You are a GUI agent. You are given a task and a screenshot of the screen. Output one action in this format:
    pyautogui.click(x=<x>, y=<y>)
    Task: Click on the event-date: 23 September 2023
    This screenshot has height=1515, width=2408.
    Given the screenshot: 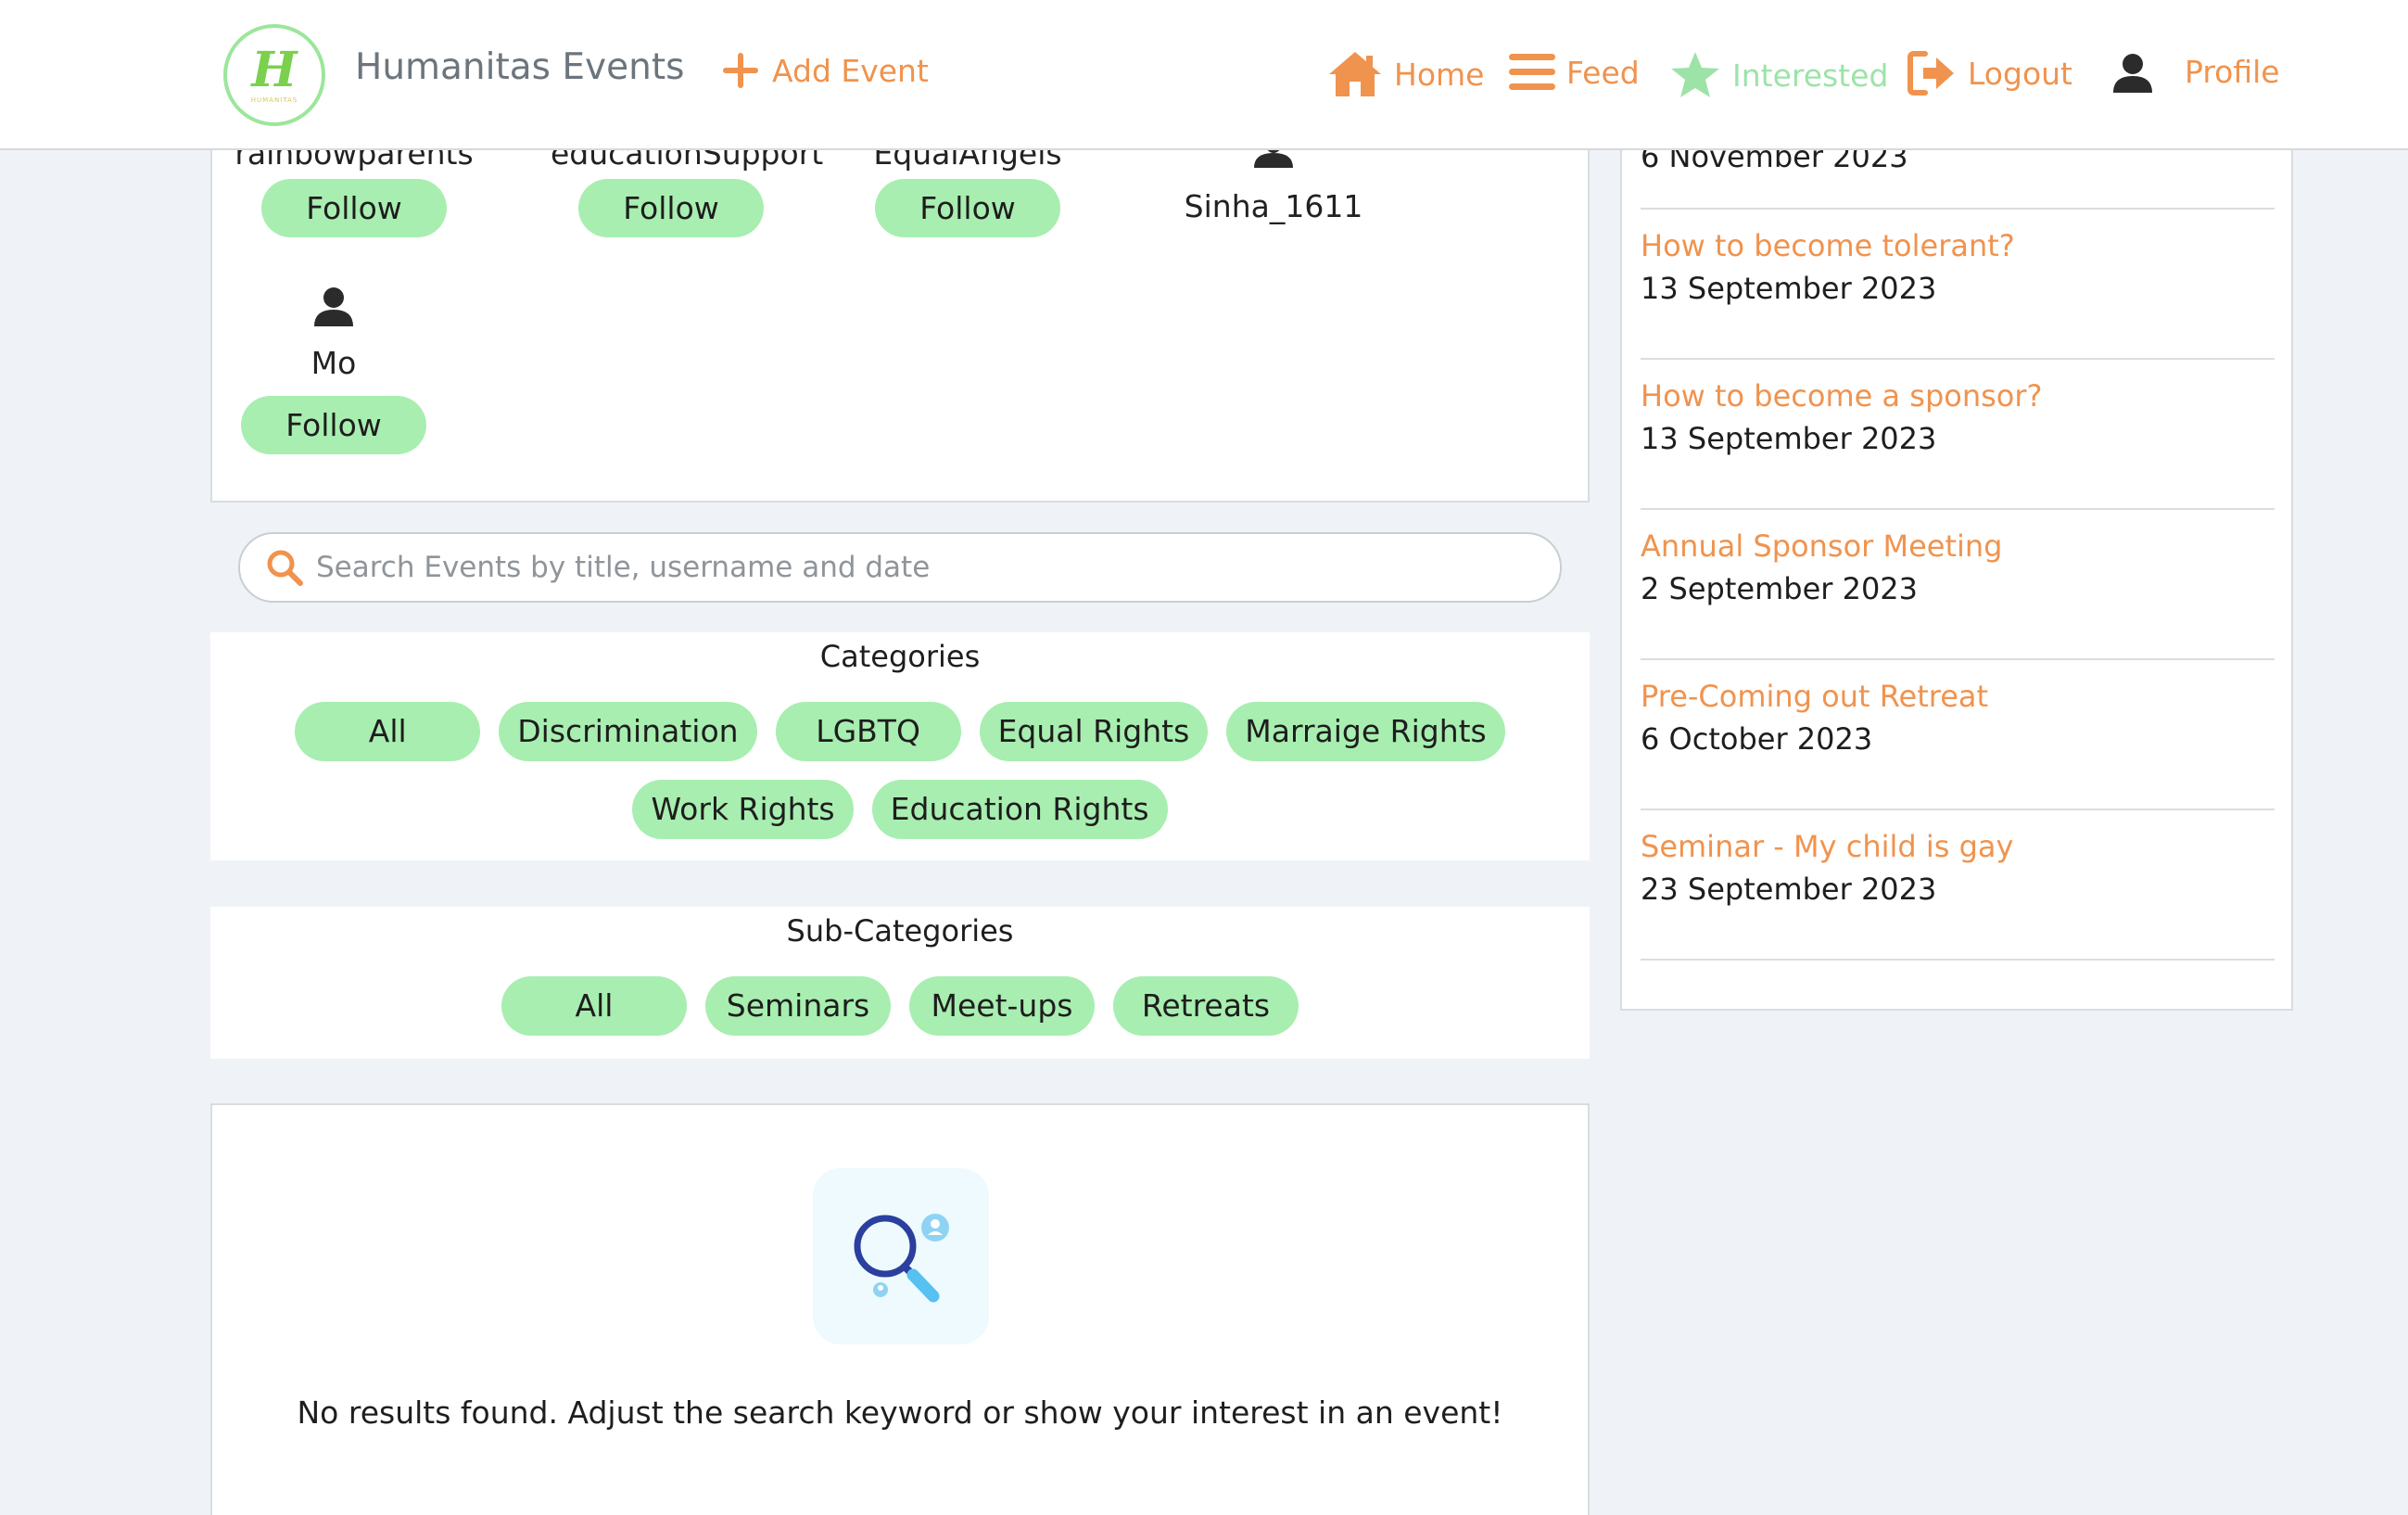 What is the action you would take?
    pyautogui.click(x=1789, y=889)
    